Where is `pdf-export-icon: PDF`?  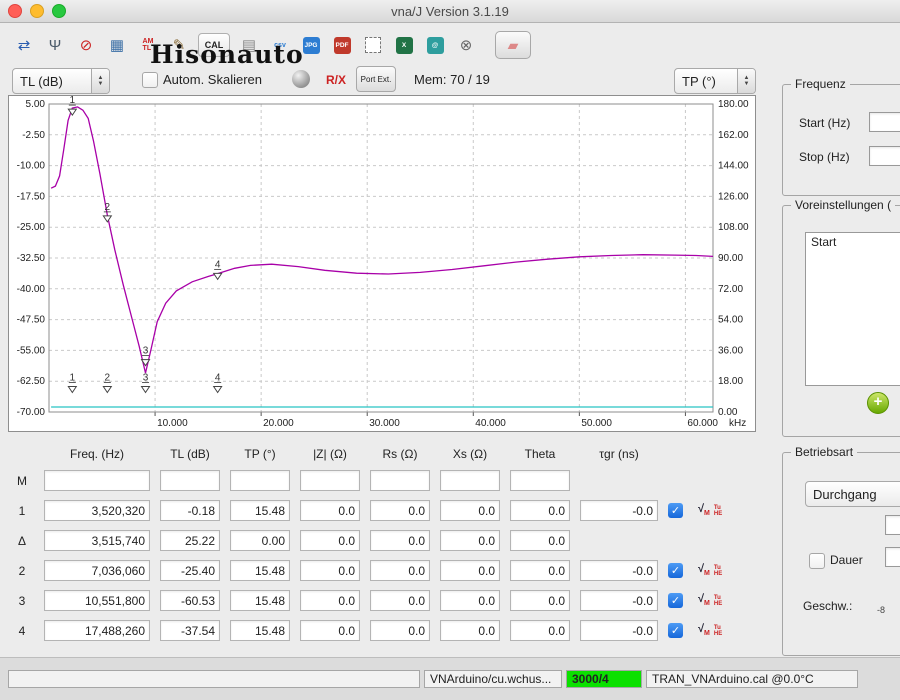
pdf-export-icon: PDF is located at coordinates (342, 45).